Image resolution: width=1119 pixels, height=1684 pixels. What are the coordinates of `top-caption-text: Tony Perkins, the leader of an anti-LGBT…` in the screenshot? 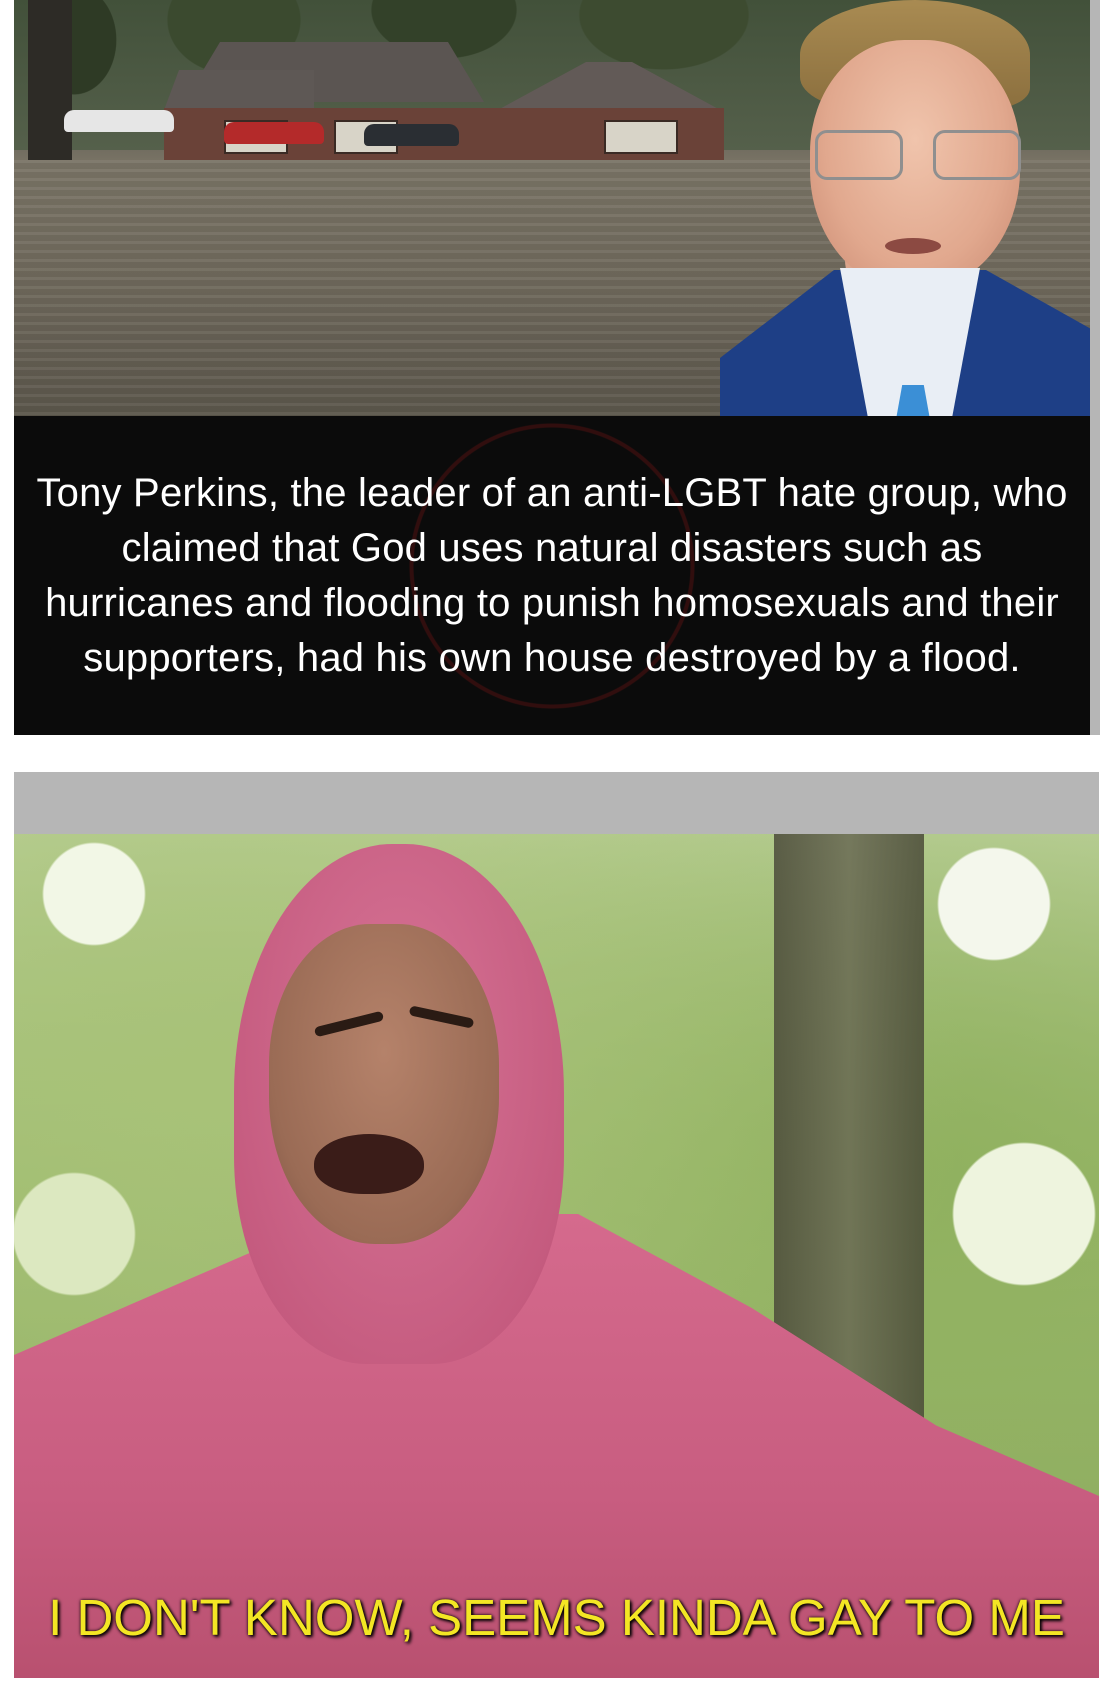 It's located at (552, 575).